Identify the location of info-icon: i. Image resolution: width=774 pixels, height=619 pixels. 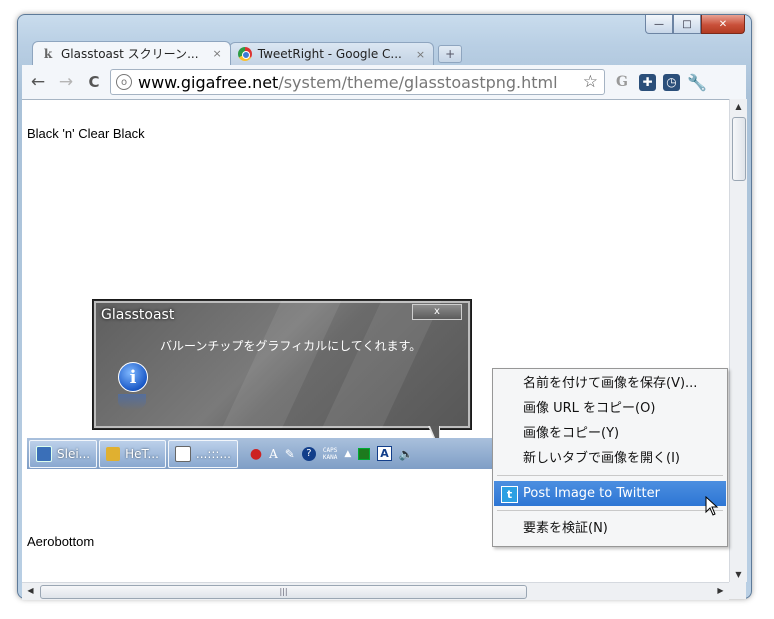
(133, 377).